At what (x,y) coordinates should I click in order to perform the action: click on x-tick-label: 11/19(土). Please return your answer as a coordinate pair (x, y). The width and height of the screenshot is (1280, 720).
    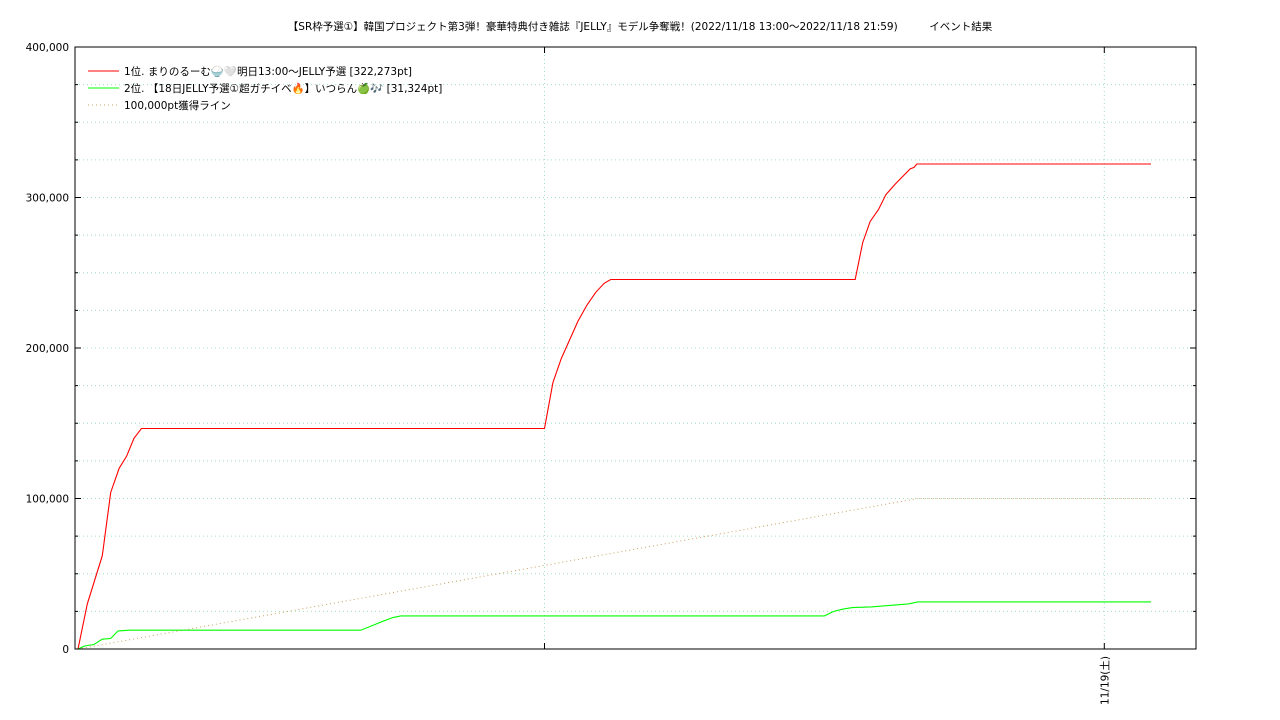
    Looking at the image, I should click on (1104, 680).